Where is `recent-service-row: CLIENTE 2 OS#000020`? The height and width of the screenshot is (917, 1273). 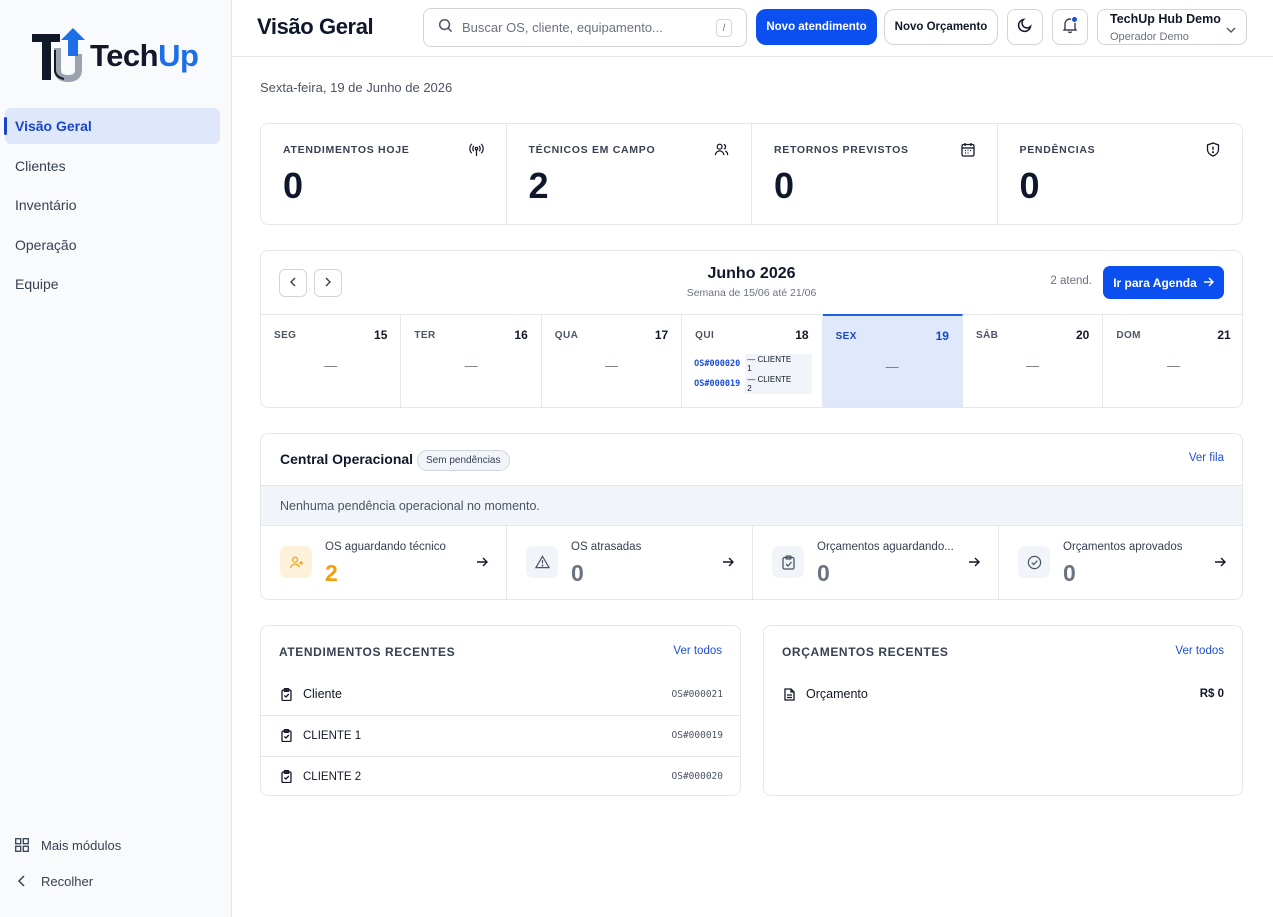
recent-service-row: CLIENTE 2 OS#000020 is located at coordinates (500, 775).